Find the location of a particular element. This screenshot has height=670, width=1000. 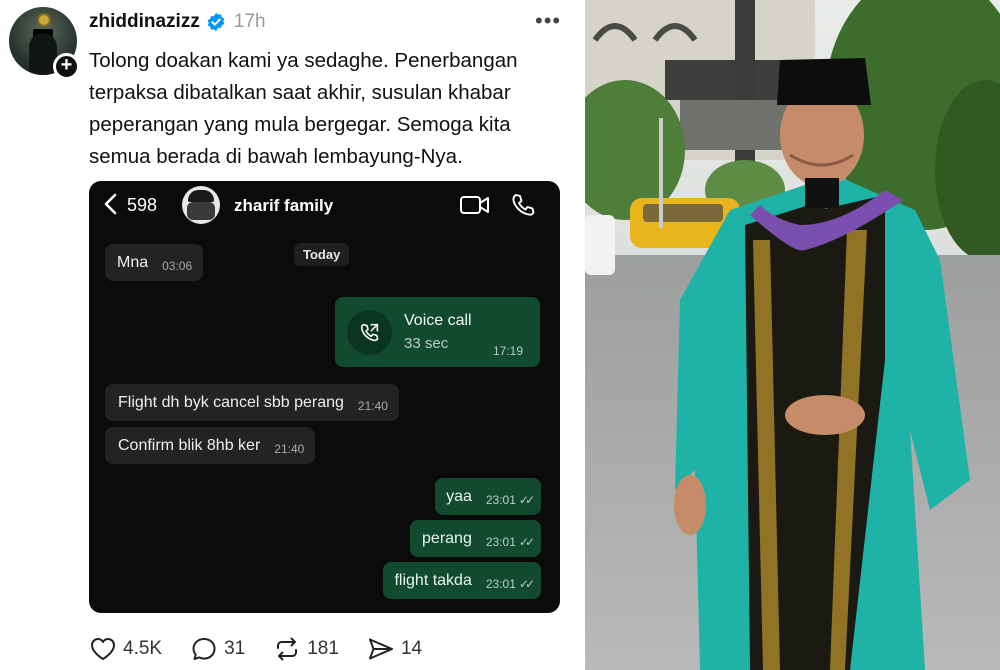

date-separator: Today is located at coordinates (322, 254).